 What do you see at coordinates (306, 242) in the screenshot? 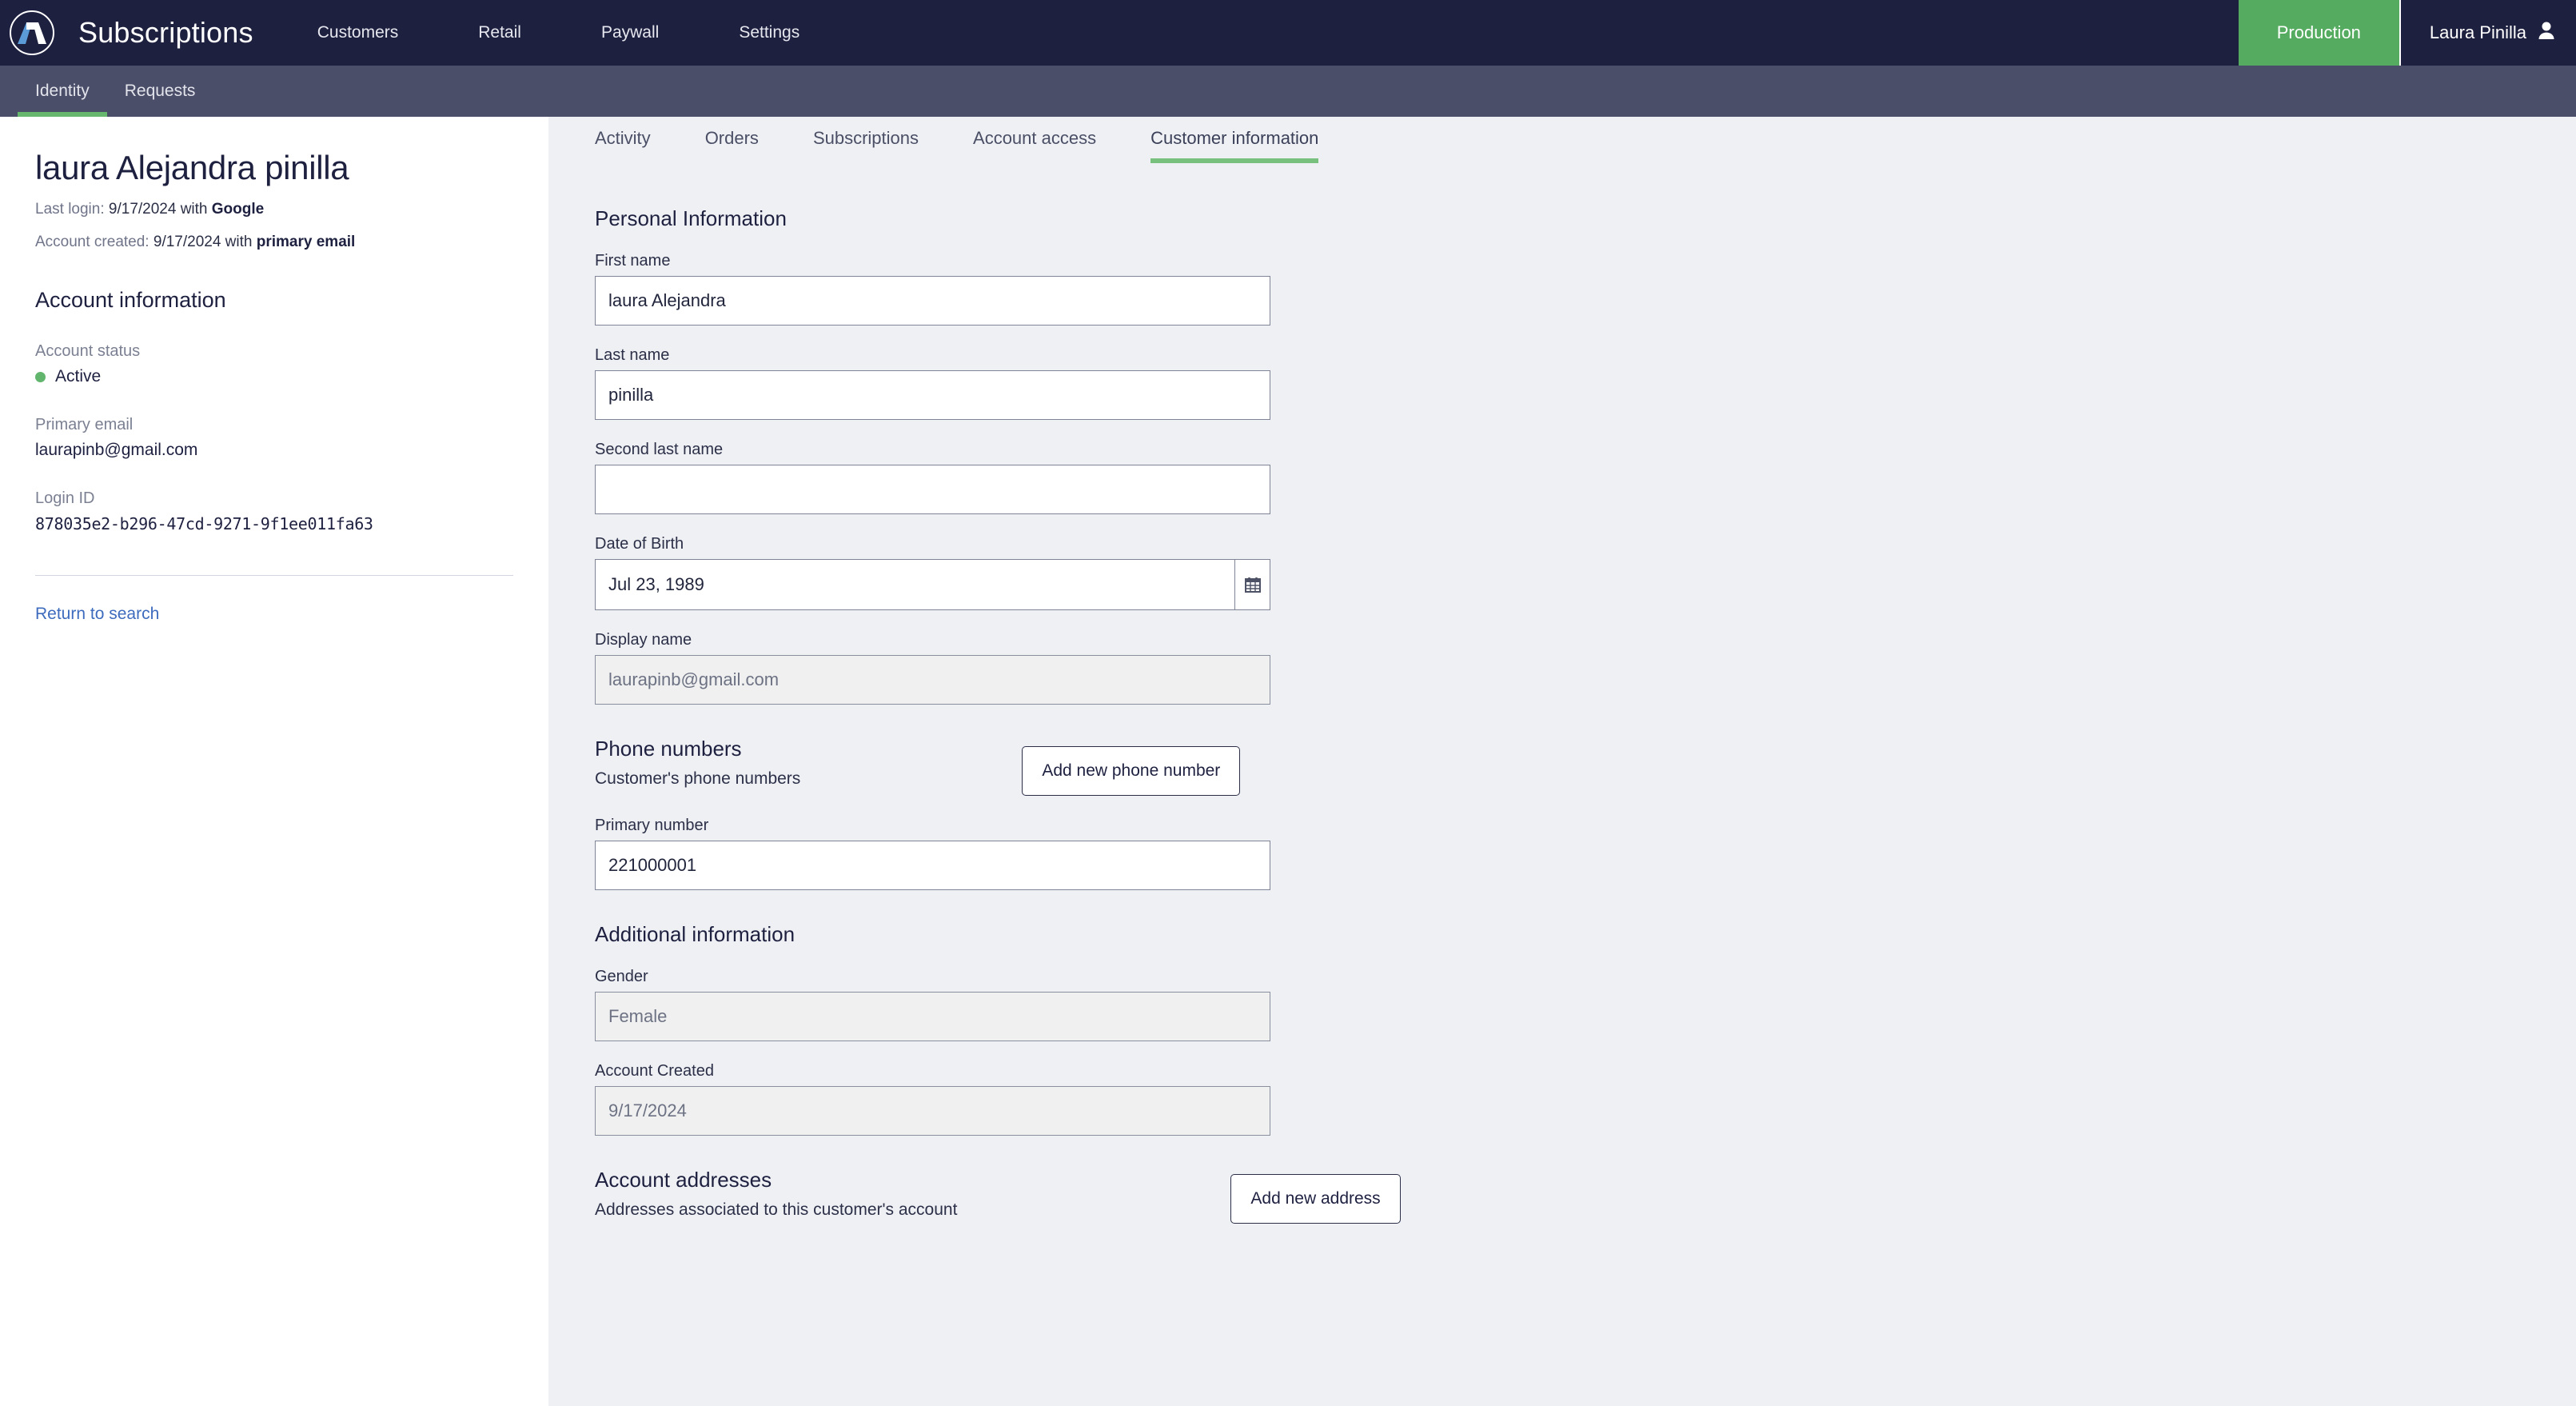
I see `account-created-method: primary email` at bounding box center [306, 242].